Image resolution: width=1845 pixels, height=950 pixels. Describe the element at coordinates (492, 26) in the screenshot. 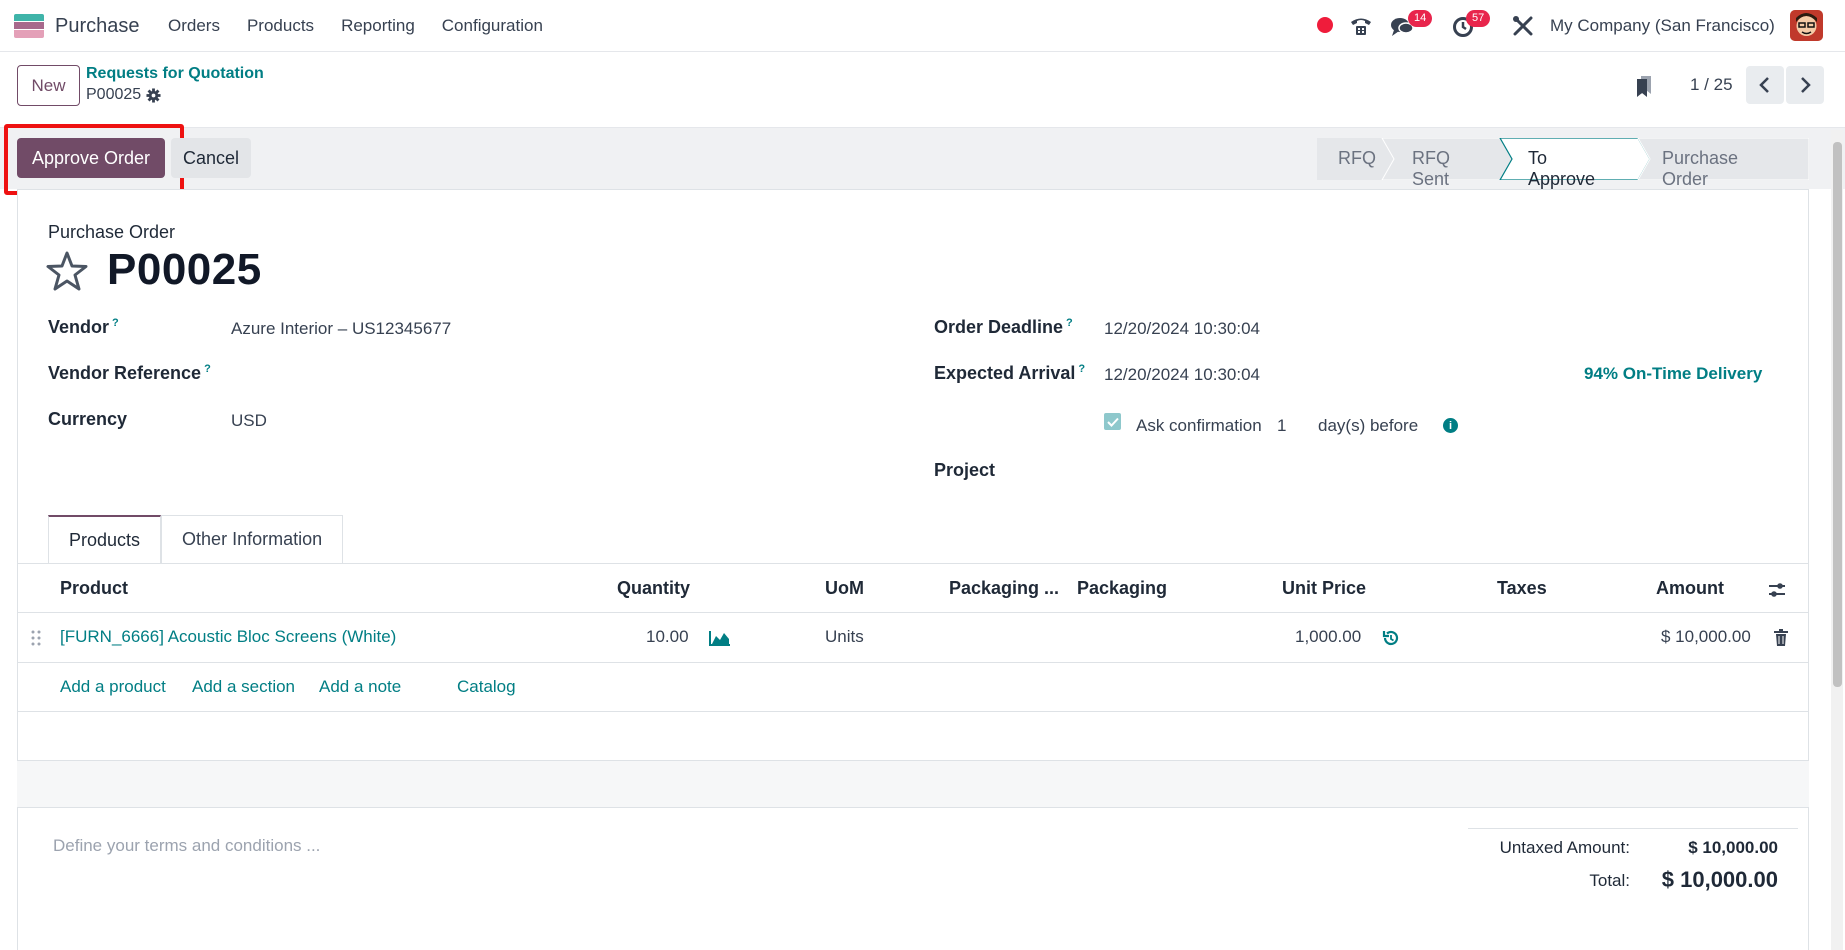

I see `menu-configuration: Configuration` at that location.